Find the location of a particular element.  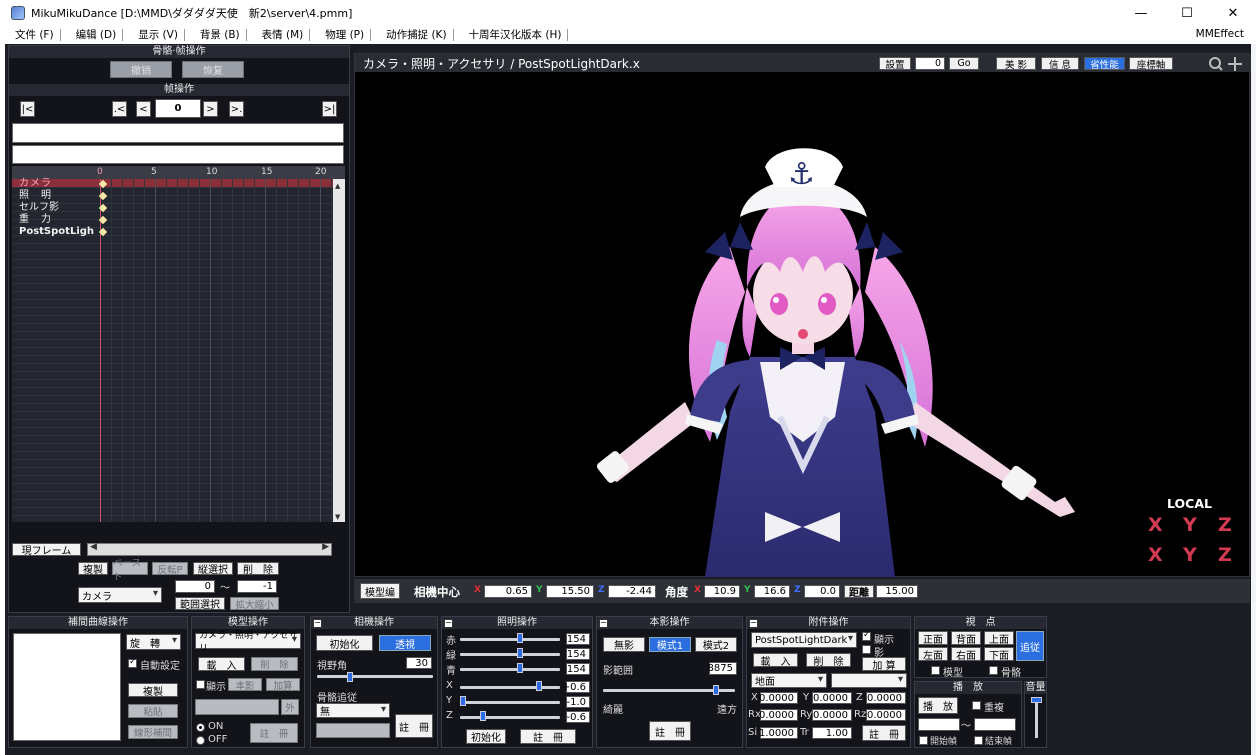

center-x-input: 0.65 is located at coordinates (508, 591).